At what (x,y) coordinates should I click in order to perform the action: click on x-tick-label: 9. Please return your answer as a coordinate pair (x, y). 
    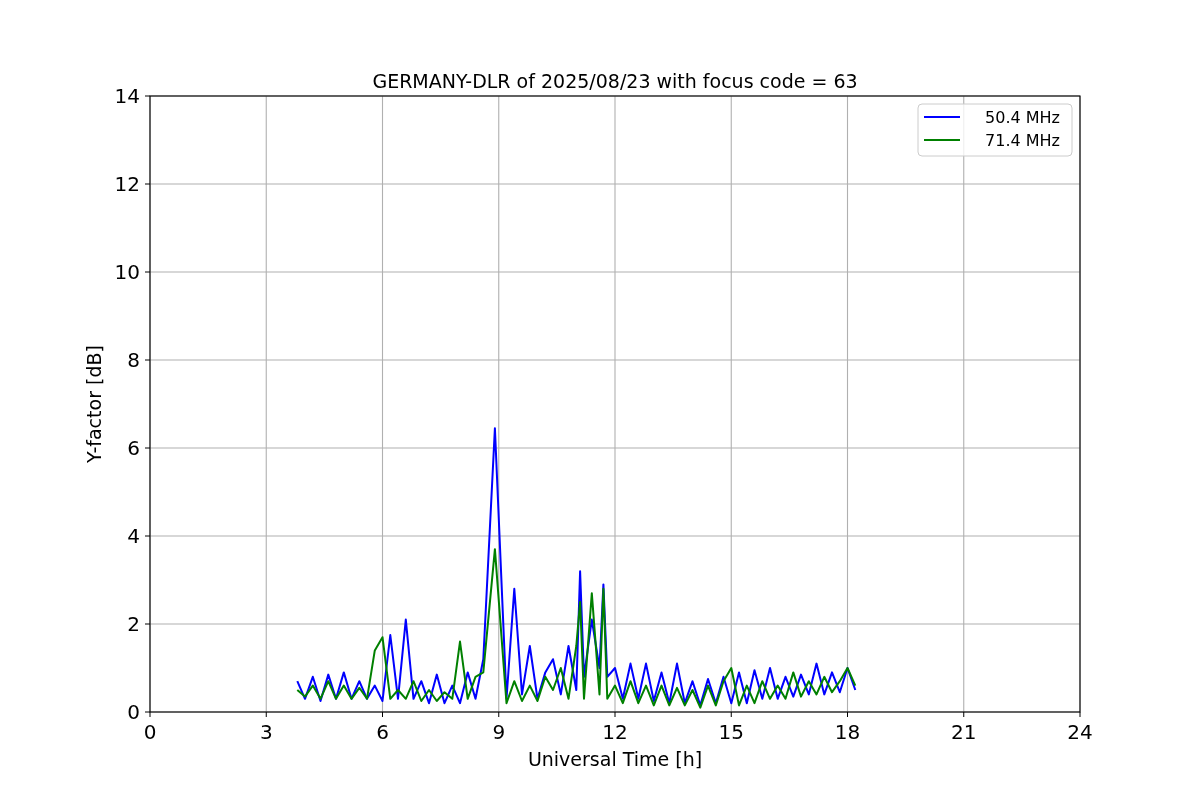
    Looking at the image, I should click on (499, 732).